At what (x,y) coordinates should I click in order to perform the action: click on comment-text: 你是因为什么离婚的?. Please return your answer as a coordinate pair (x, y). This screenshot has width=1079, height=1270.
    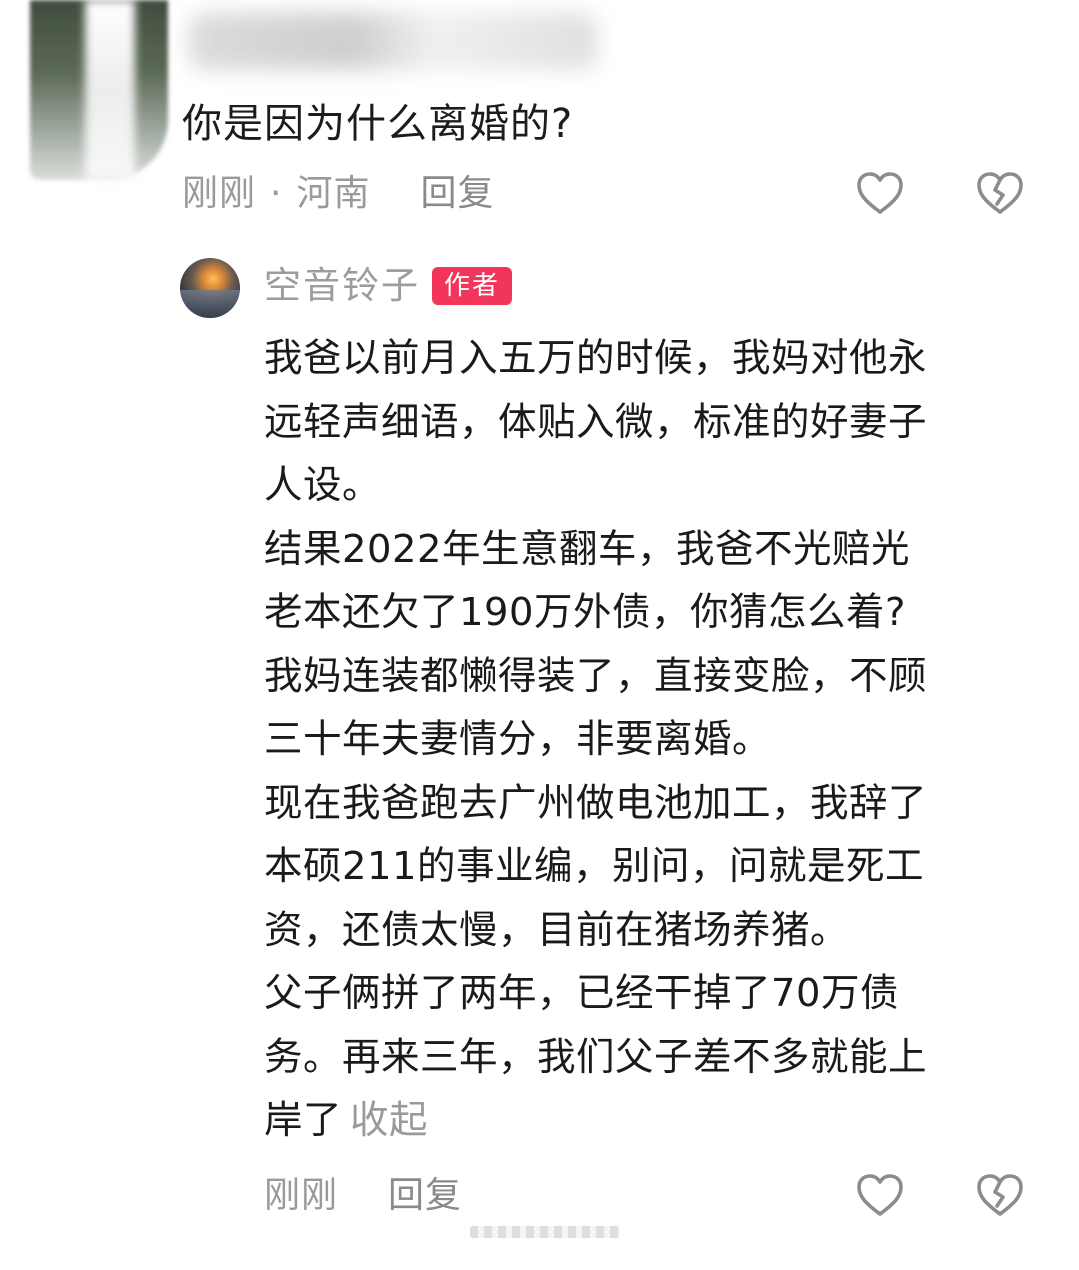
    Looking at the image, I should click on (378, 124).